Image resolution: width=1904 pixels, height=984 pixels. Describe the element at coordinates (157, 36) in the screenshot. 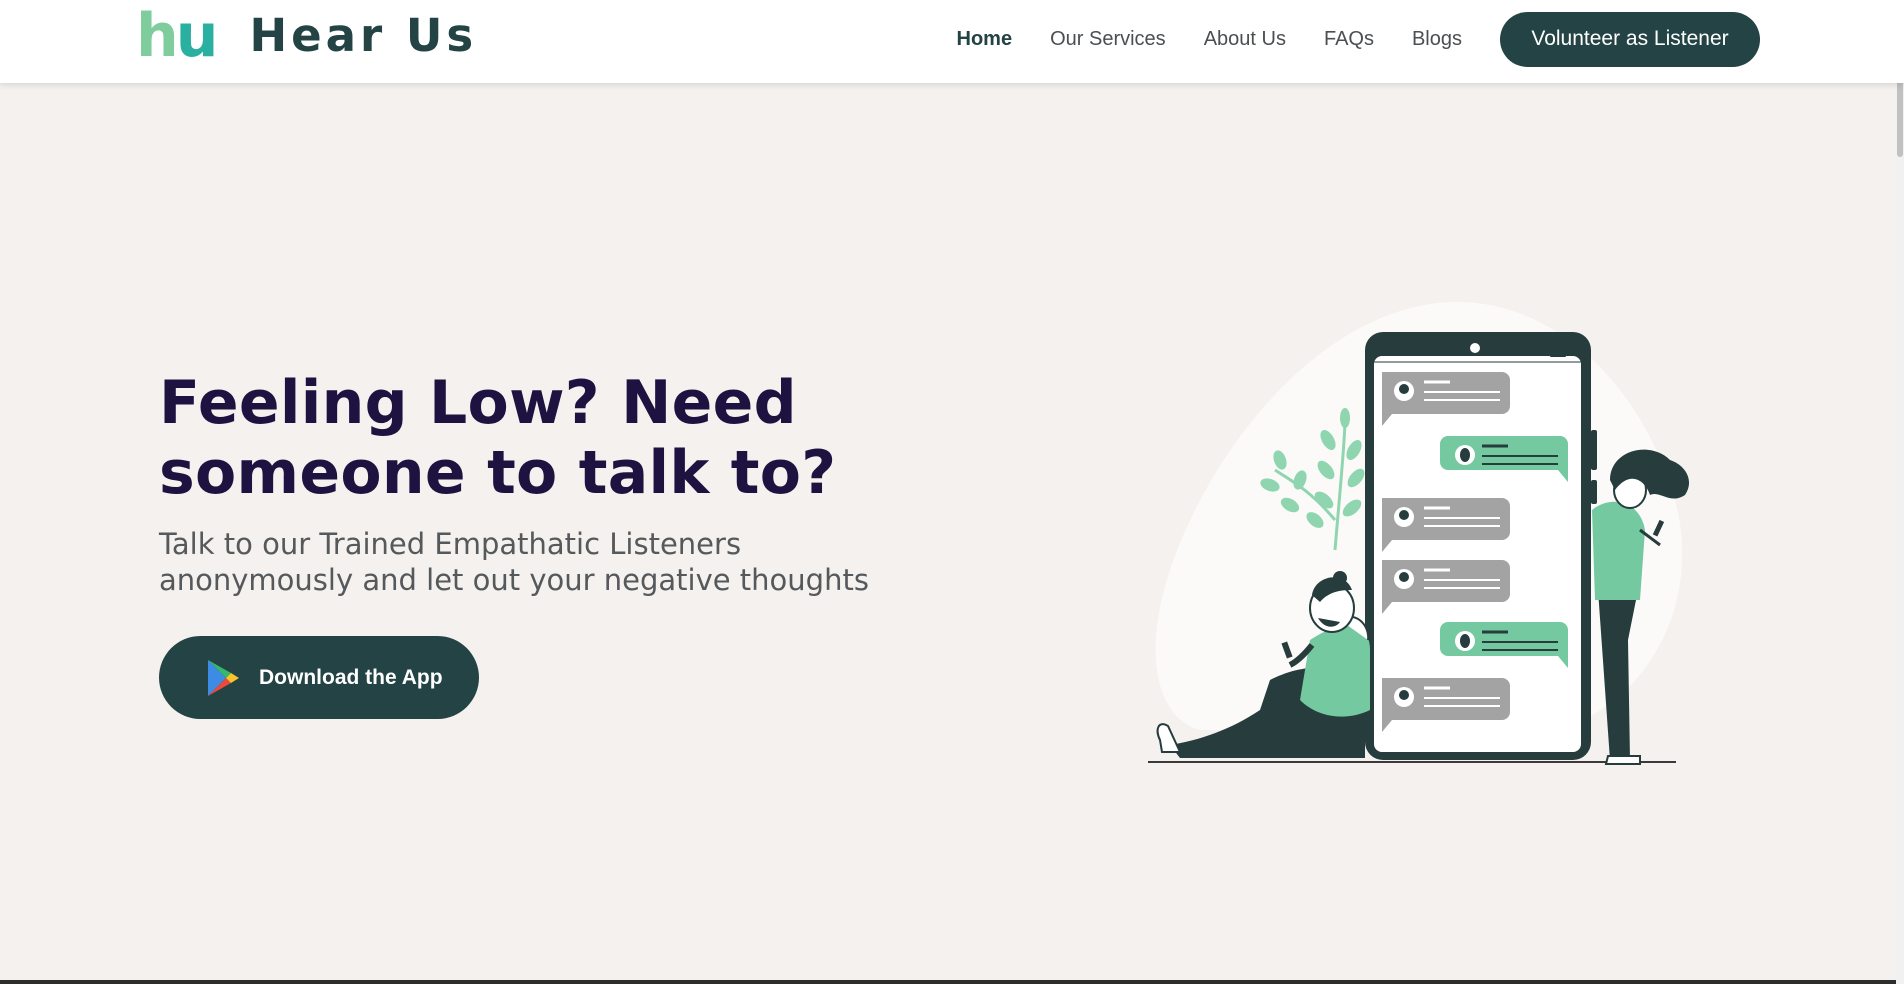

I see `logo-letter-h: h` at that location.